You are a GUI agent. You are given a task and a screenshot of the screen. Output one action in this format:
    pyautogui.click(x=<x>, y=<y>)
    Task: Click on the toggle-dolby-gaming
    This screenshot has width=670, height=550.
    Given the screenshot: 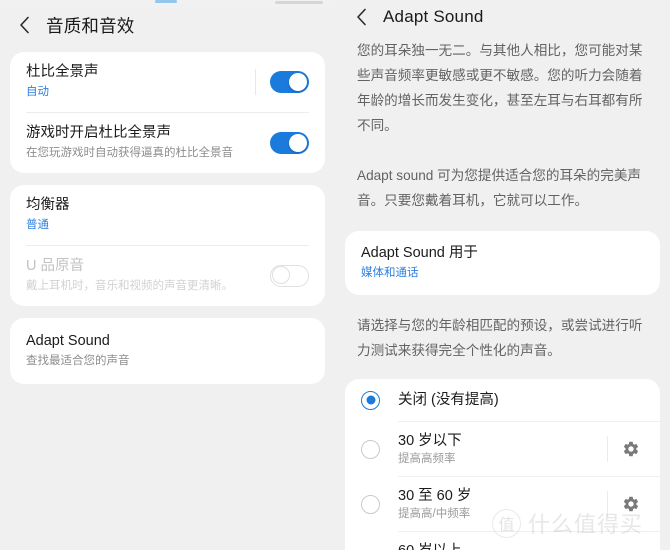 What is the action you would take?
    pyautogui.click(x=289, y=142)
    